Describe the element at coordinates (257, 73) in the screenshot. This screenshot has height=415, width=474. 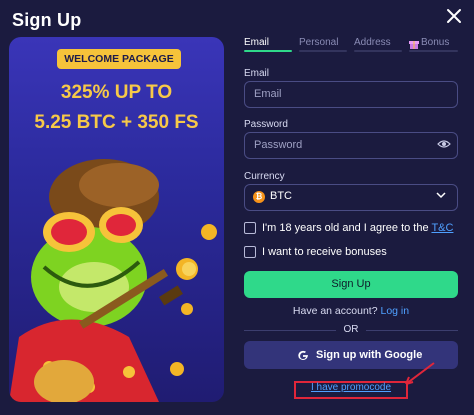
I see `email-label: Email` at that location.